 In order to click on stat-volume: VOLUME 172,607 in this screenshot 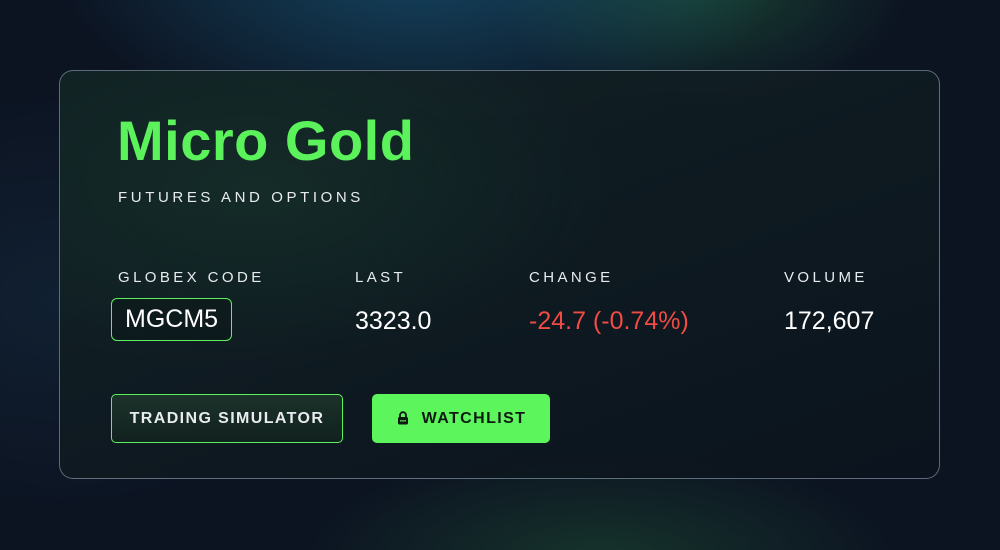, I will do `click(829, 302)`.